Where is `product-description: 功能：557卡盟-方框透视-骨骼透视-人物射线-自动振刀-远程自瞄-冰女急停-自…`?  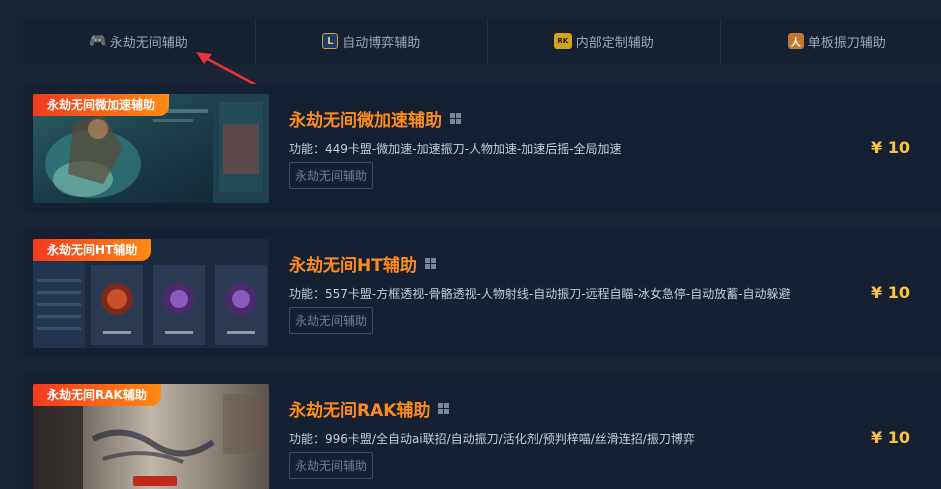
product-description: 功能：557卡盟-方框透视-骨骼透视-人物射线-自动振刀-远程自瞄-冰女急停-自… is located at coordinates (540, 294).